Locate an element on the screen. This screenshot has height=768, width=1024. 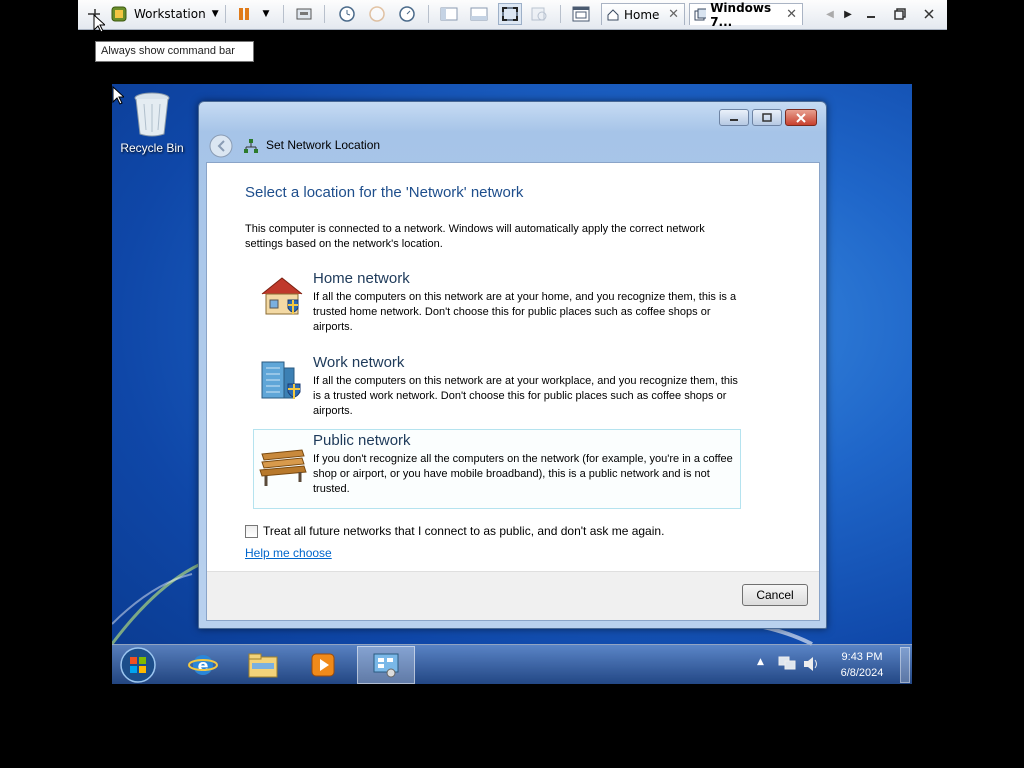
cancel-button: Cancel is located at coordinates (775, 595).